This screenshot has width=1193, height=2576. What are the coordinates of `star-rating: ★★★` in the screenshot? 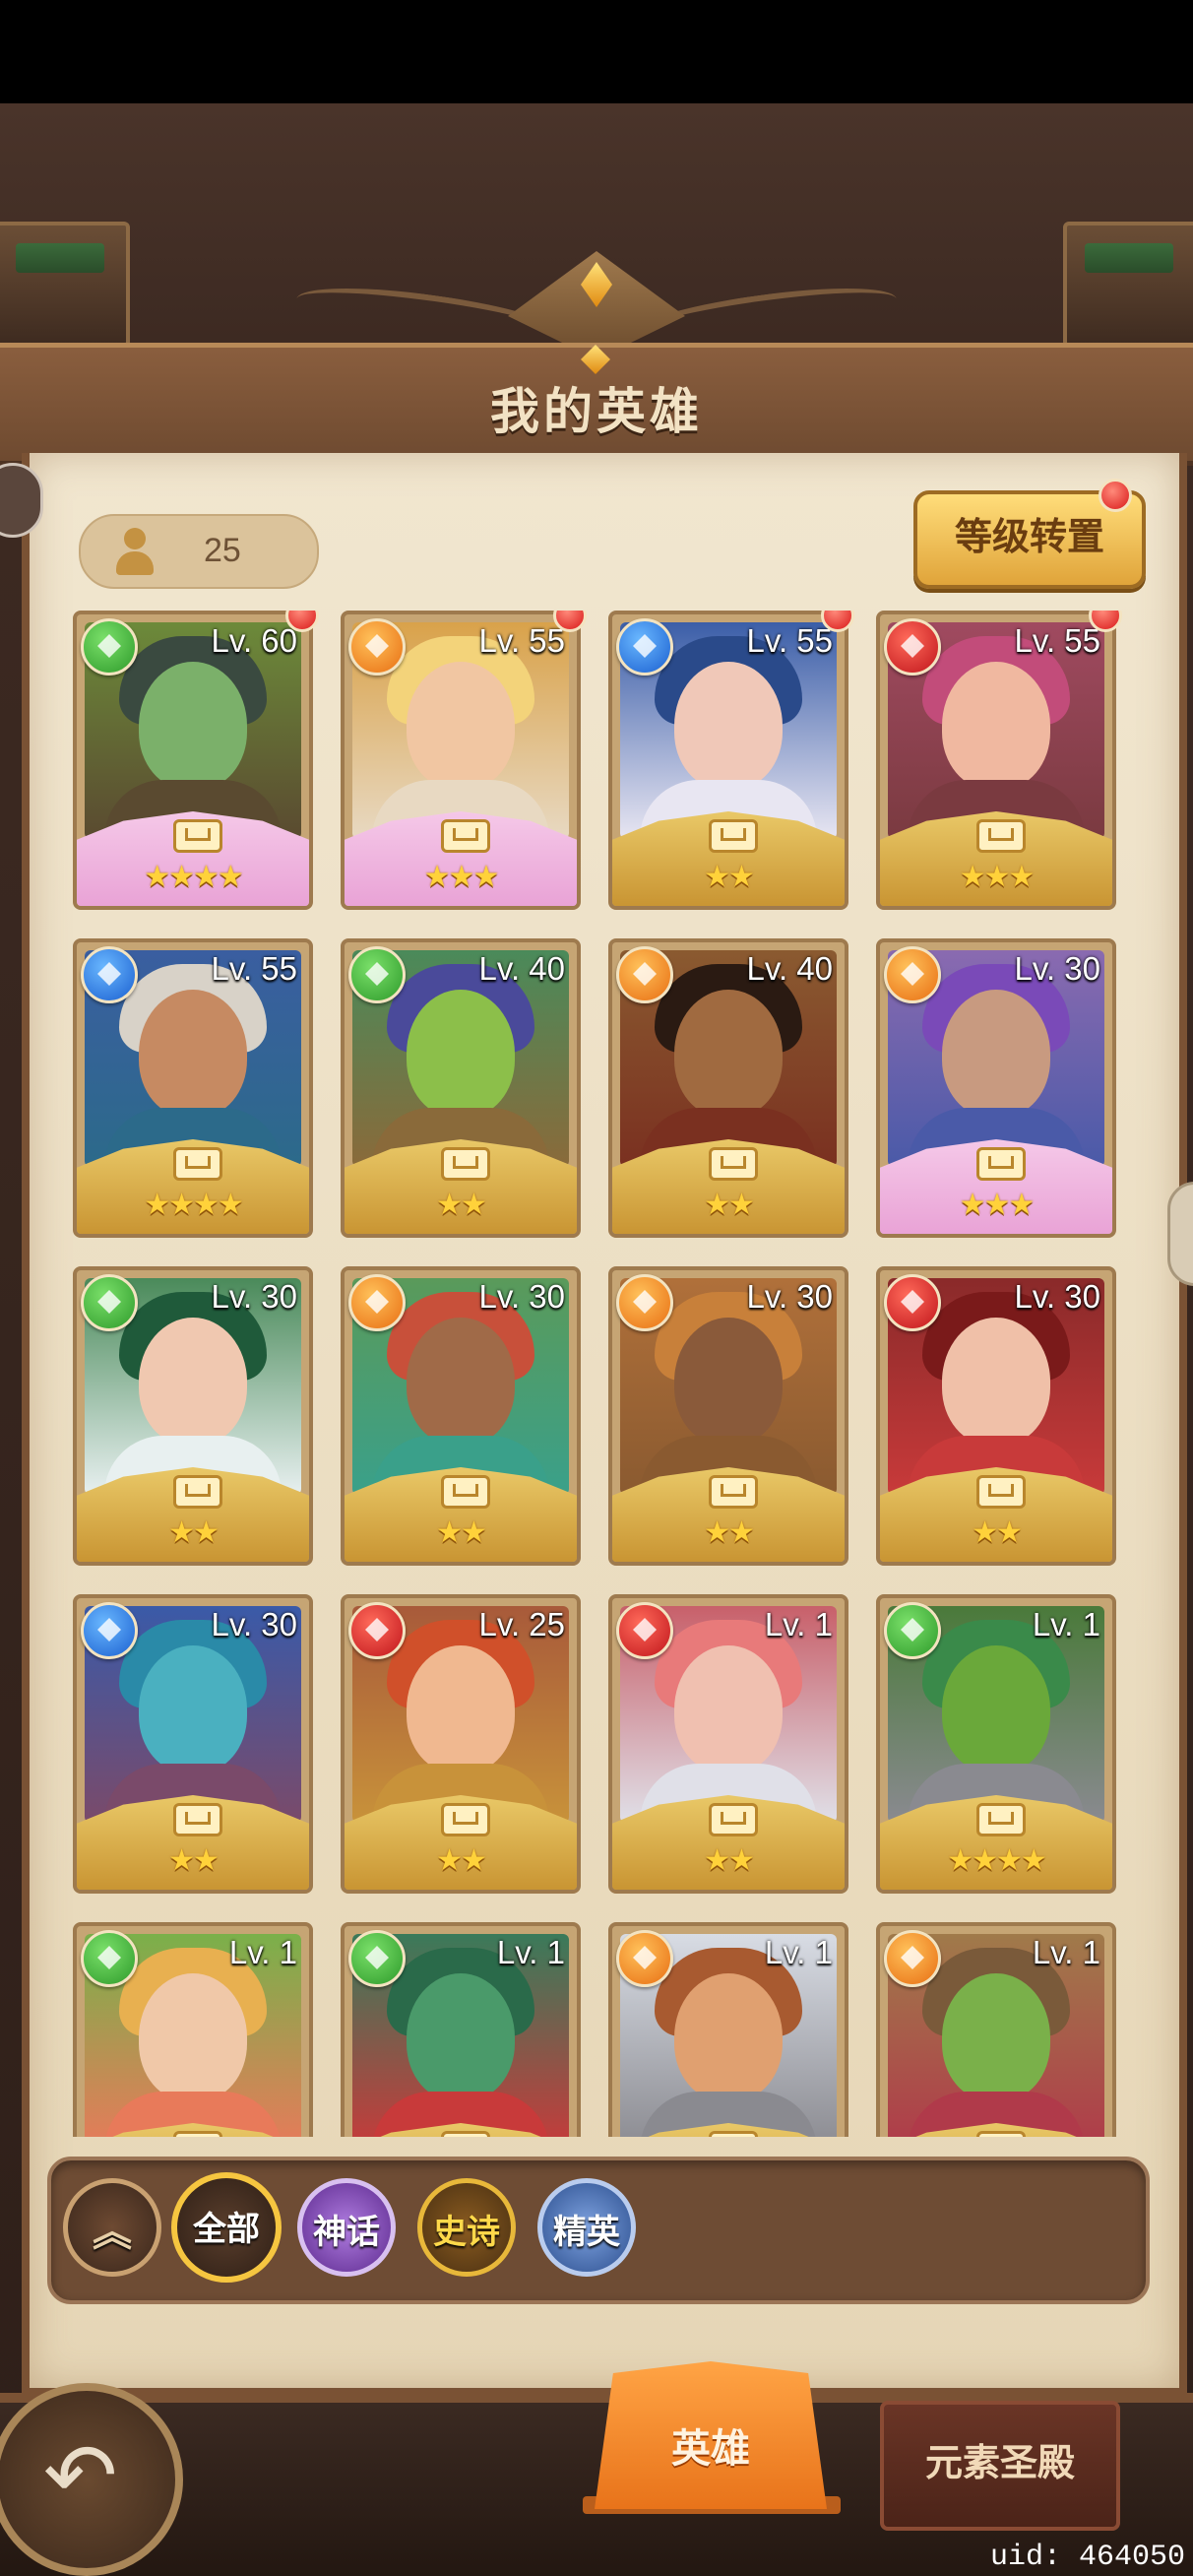 It's located at (997, 877).